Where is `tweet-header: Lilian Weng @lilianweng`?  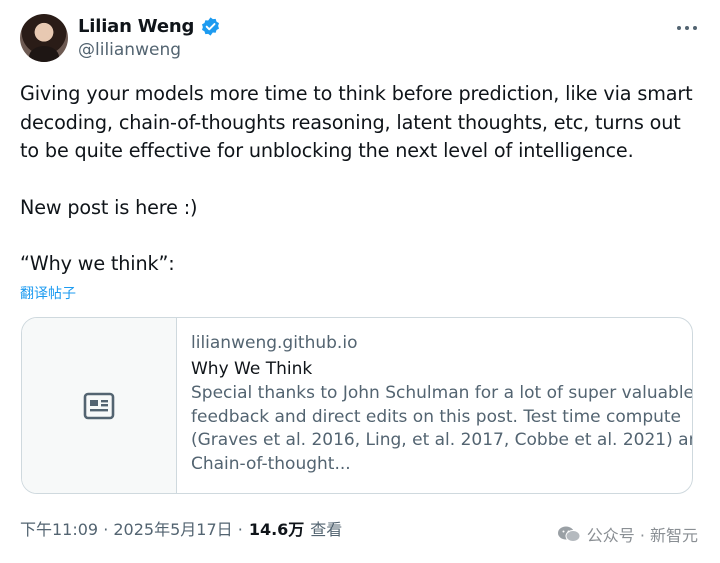
tweet-header: Lilian Weng @lilianweng is located at coordinates (360, 39).